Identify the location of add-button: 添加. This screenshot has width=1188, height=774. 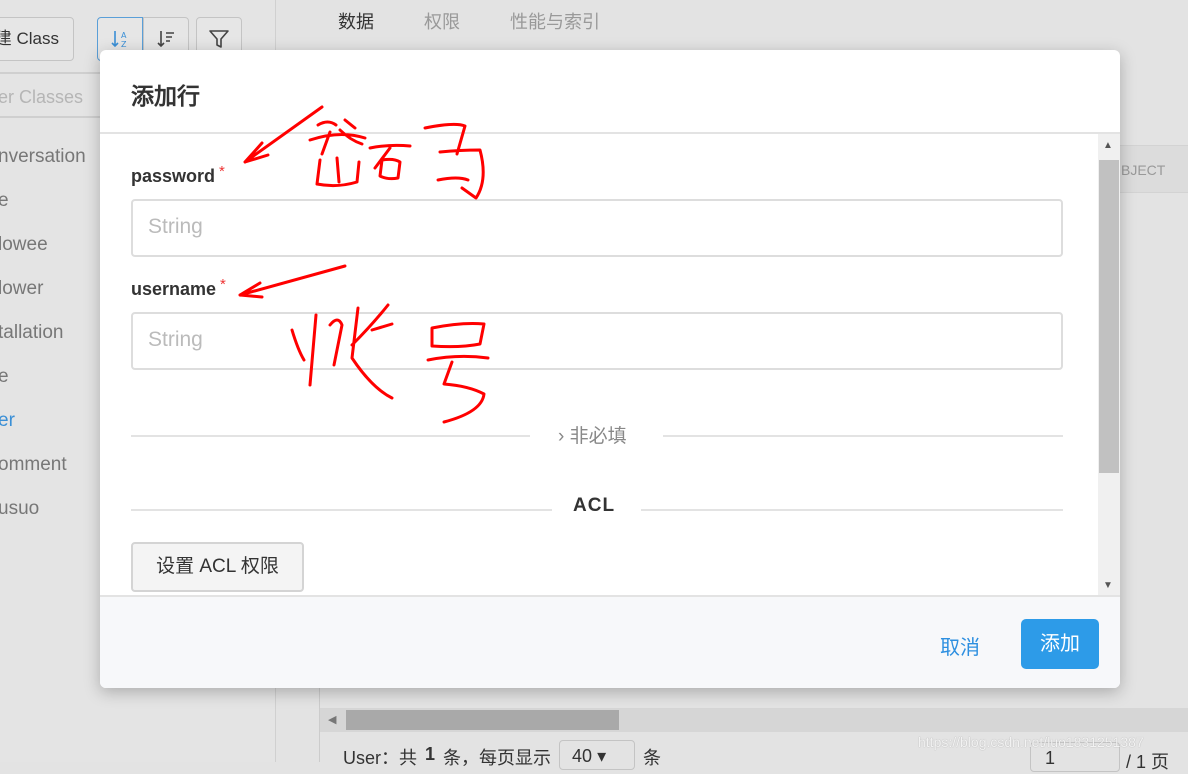
(1060, 644).